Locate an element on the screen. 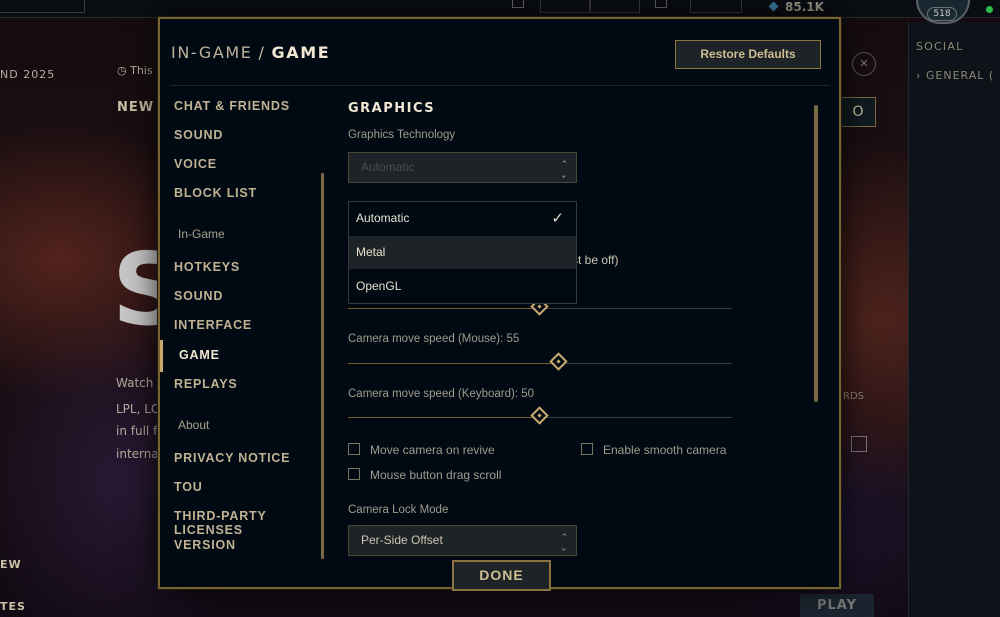  bg-new-label: NEW is located at coordinates (136, 107).